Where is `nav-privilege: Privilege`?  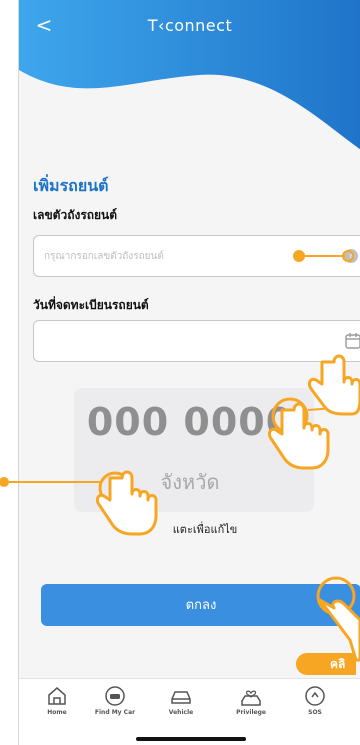
nav-privilege: Privilege is located at coordinates (251, 700).